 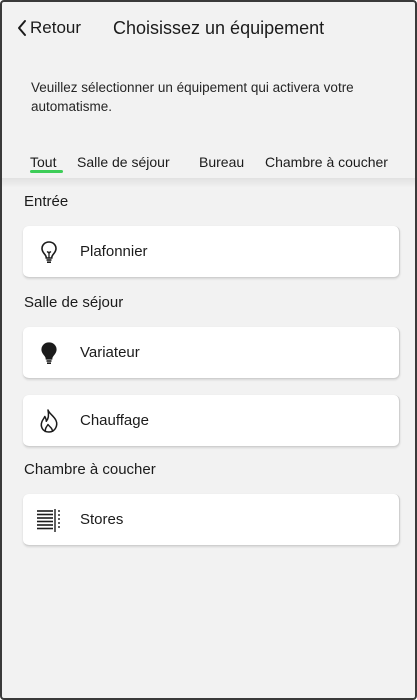 I want to click on flame-icon, so click(x=49, y=421).